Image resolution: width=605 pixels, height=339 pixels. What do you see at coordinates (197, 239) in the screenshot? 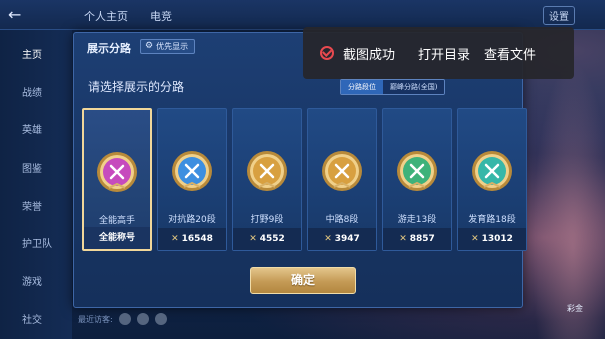
I see `lane-card-footer-text: 16548` at bounding box center [197, 239].